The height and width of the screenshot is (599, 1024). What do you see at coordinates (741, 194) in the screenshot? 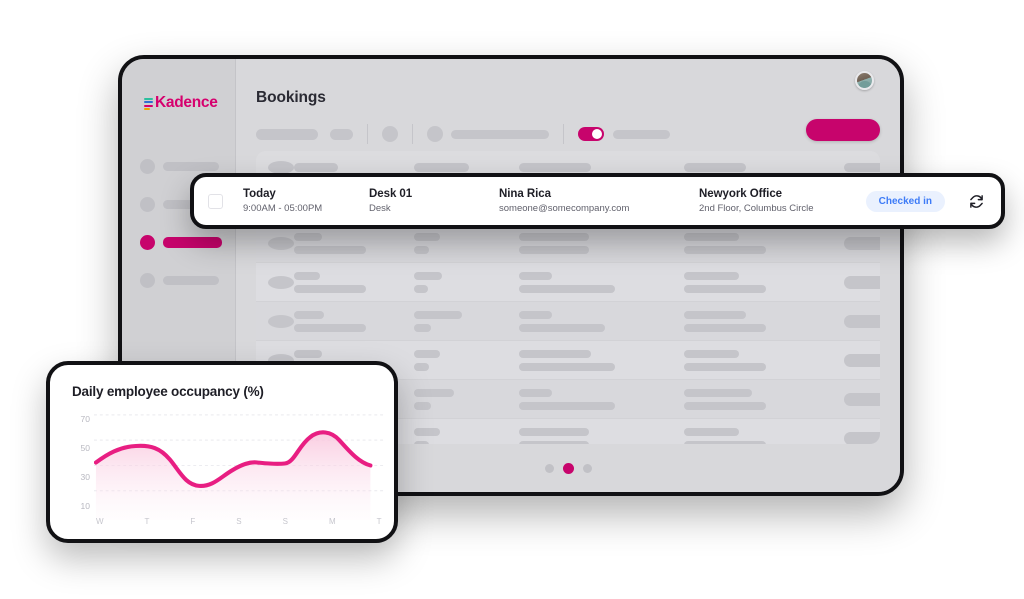
I see `booking-office-name: Newyork Office` at bounding box center [741, 194].